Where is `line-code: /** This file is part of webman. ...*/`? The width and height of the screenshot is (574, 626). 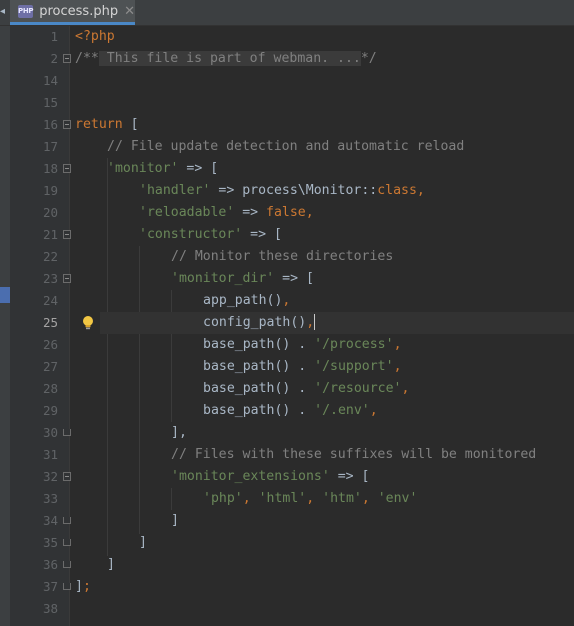
line-code: /** This file is part of webman. ...*/ is located at coordinates (226, 59).